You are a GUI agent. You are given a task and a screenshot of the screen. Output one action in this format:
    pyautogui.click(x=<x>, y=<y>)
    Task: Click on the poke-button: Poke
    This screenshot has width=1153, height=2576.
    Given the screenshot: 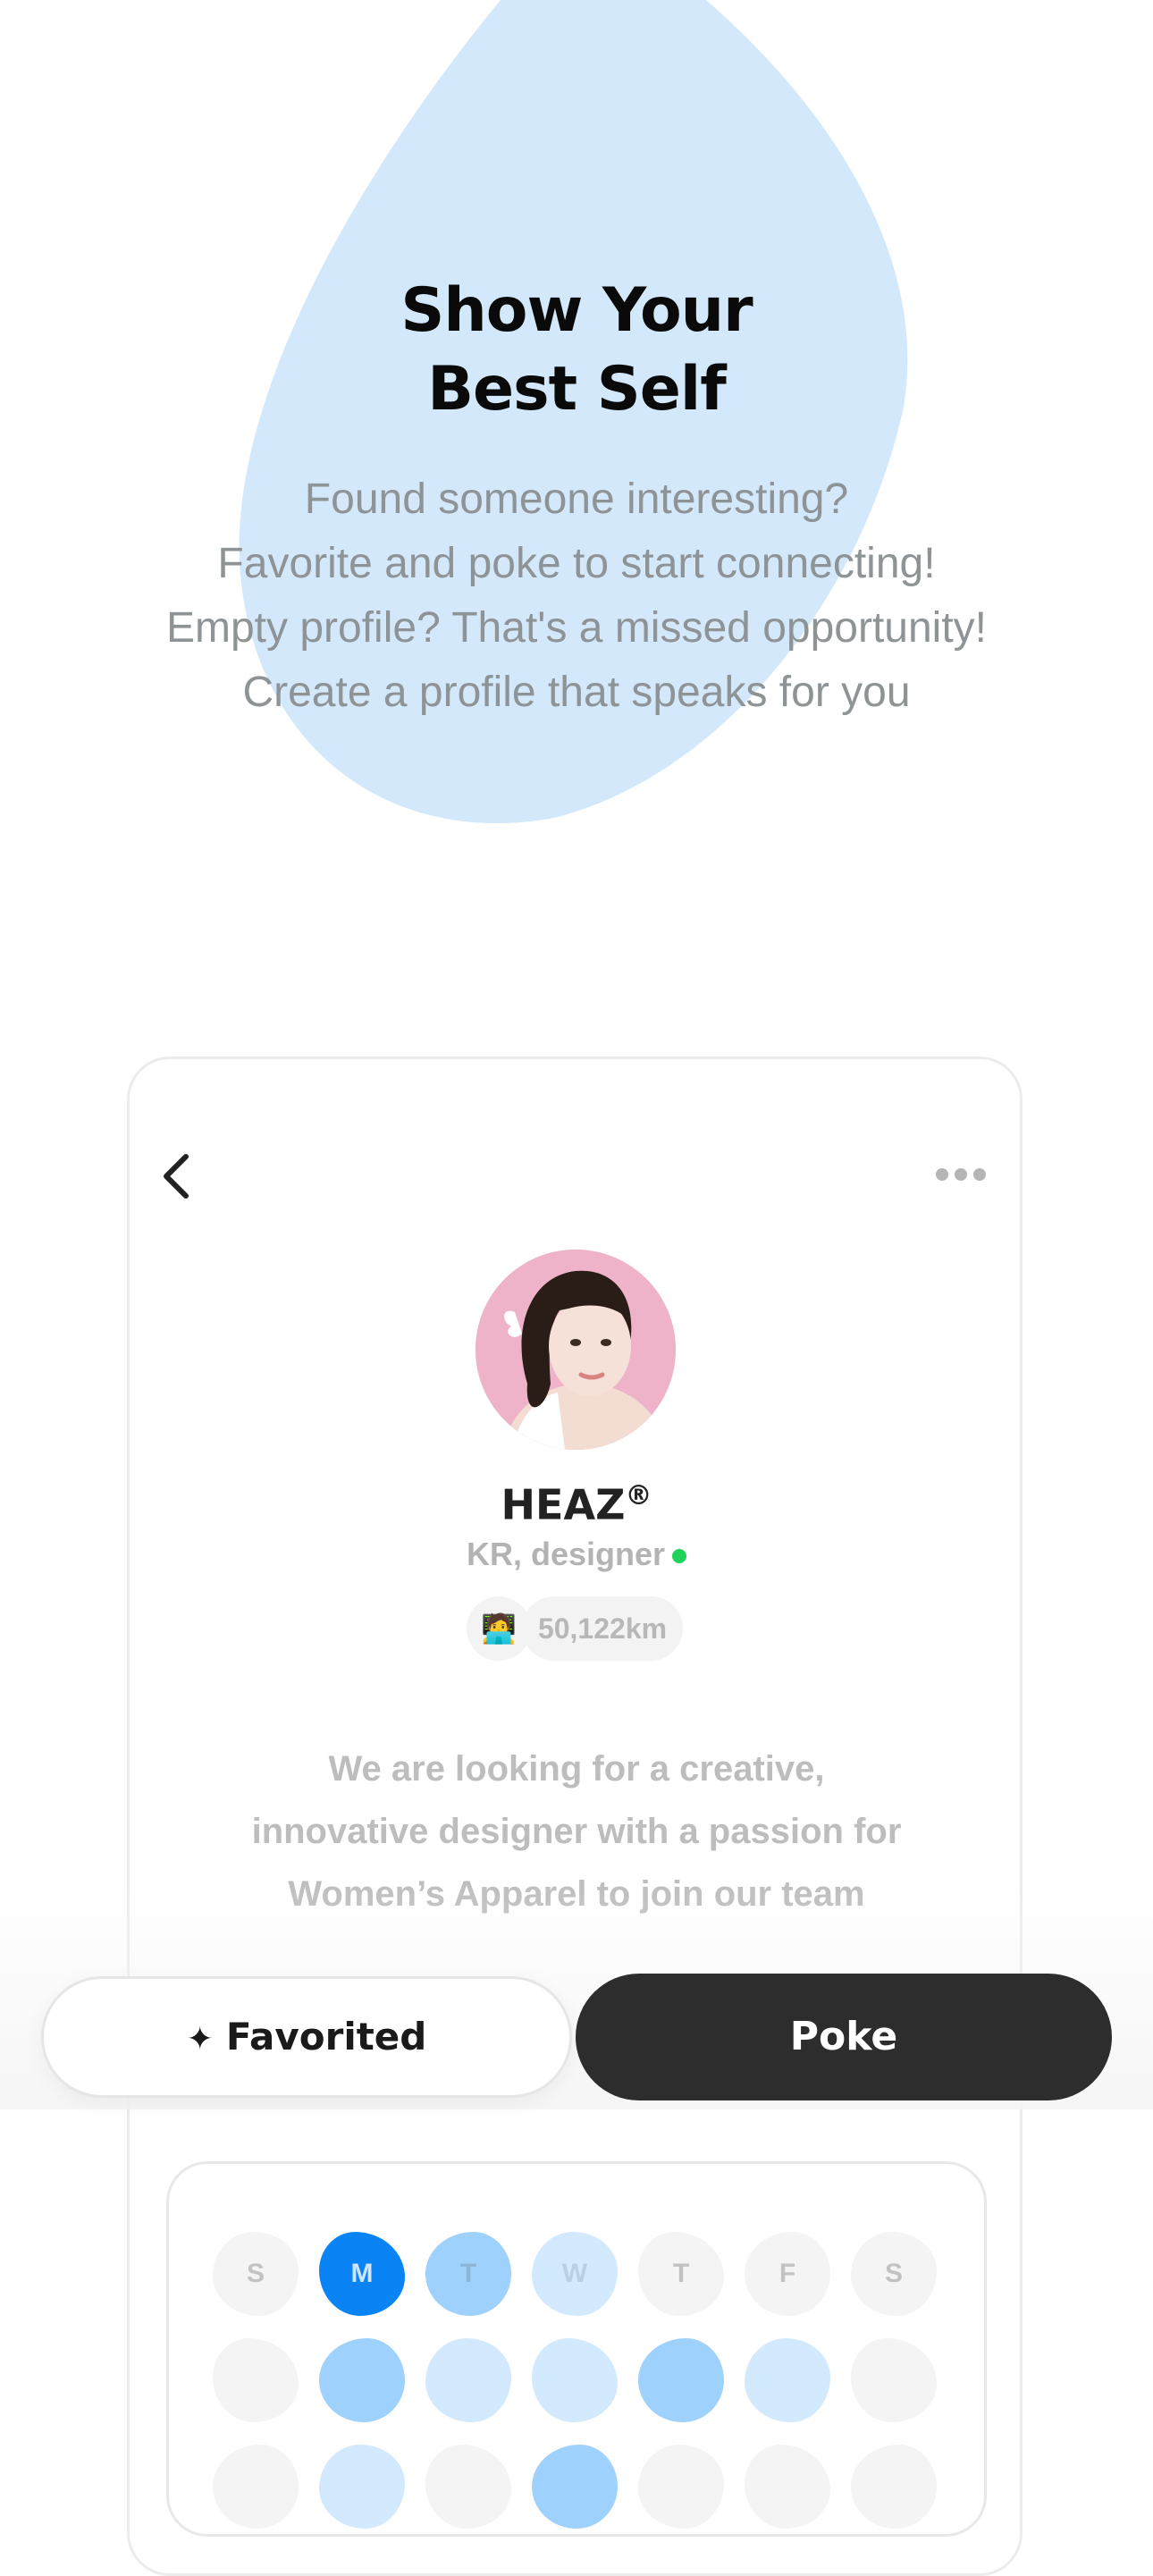 What is the action you would take?
    pyautogui.click(x=844, y=2037)
    